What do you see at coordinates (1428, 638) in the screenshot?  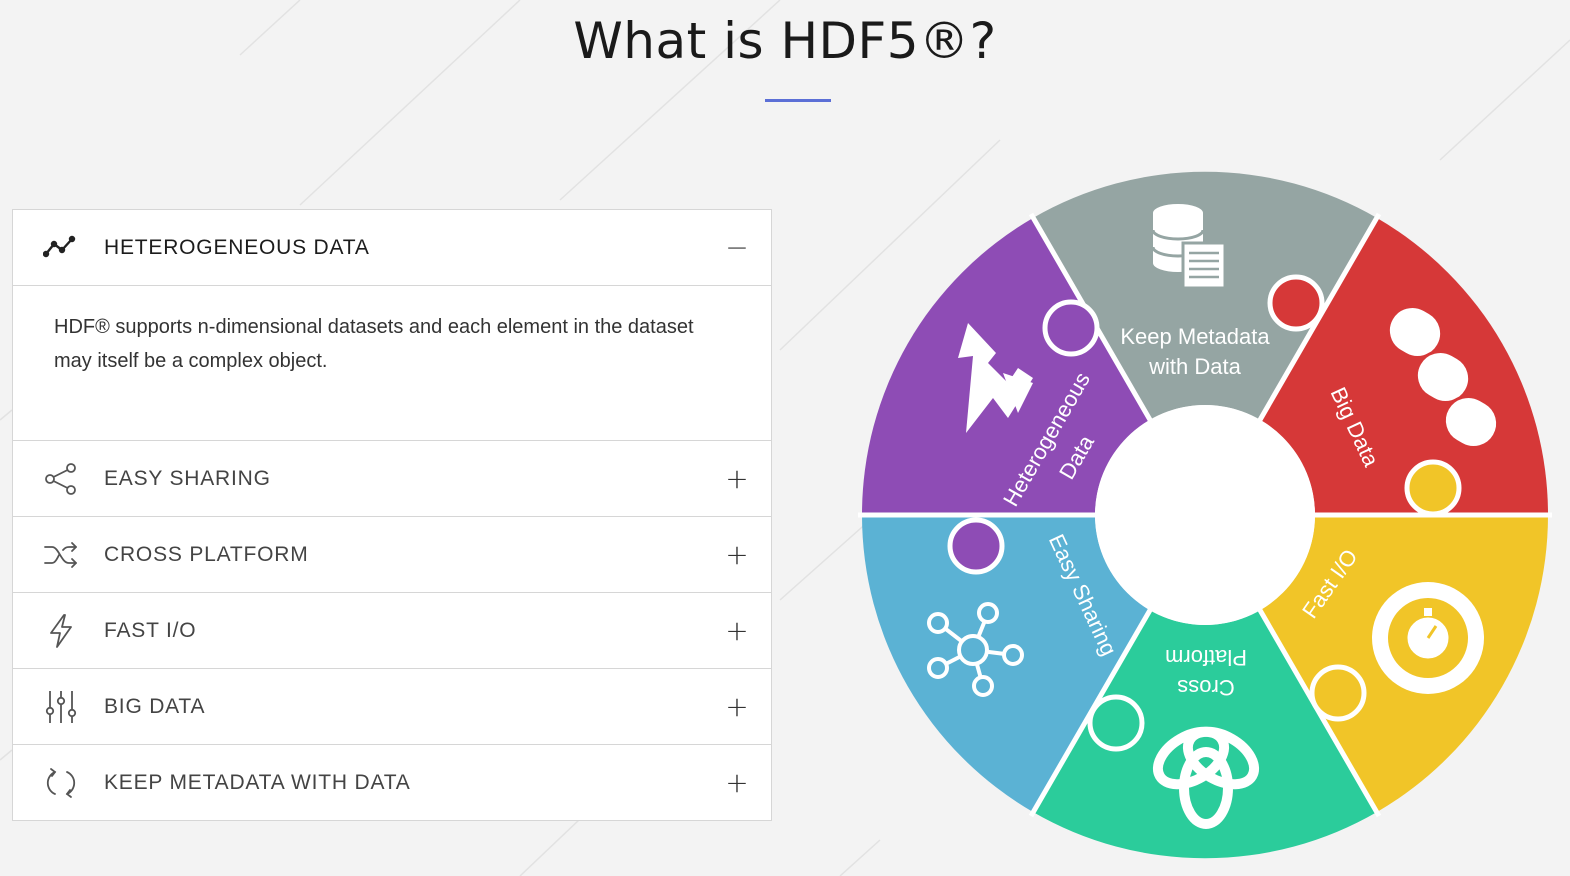 I see `stopwatch-cycle-icon` at bounding box center [1428, 638].